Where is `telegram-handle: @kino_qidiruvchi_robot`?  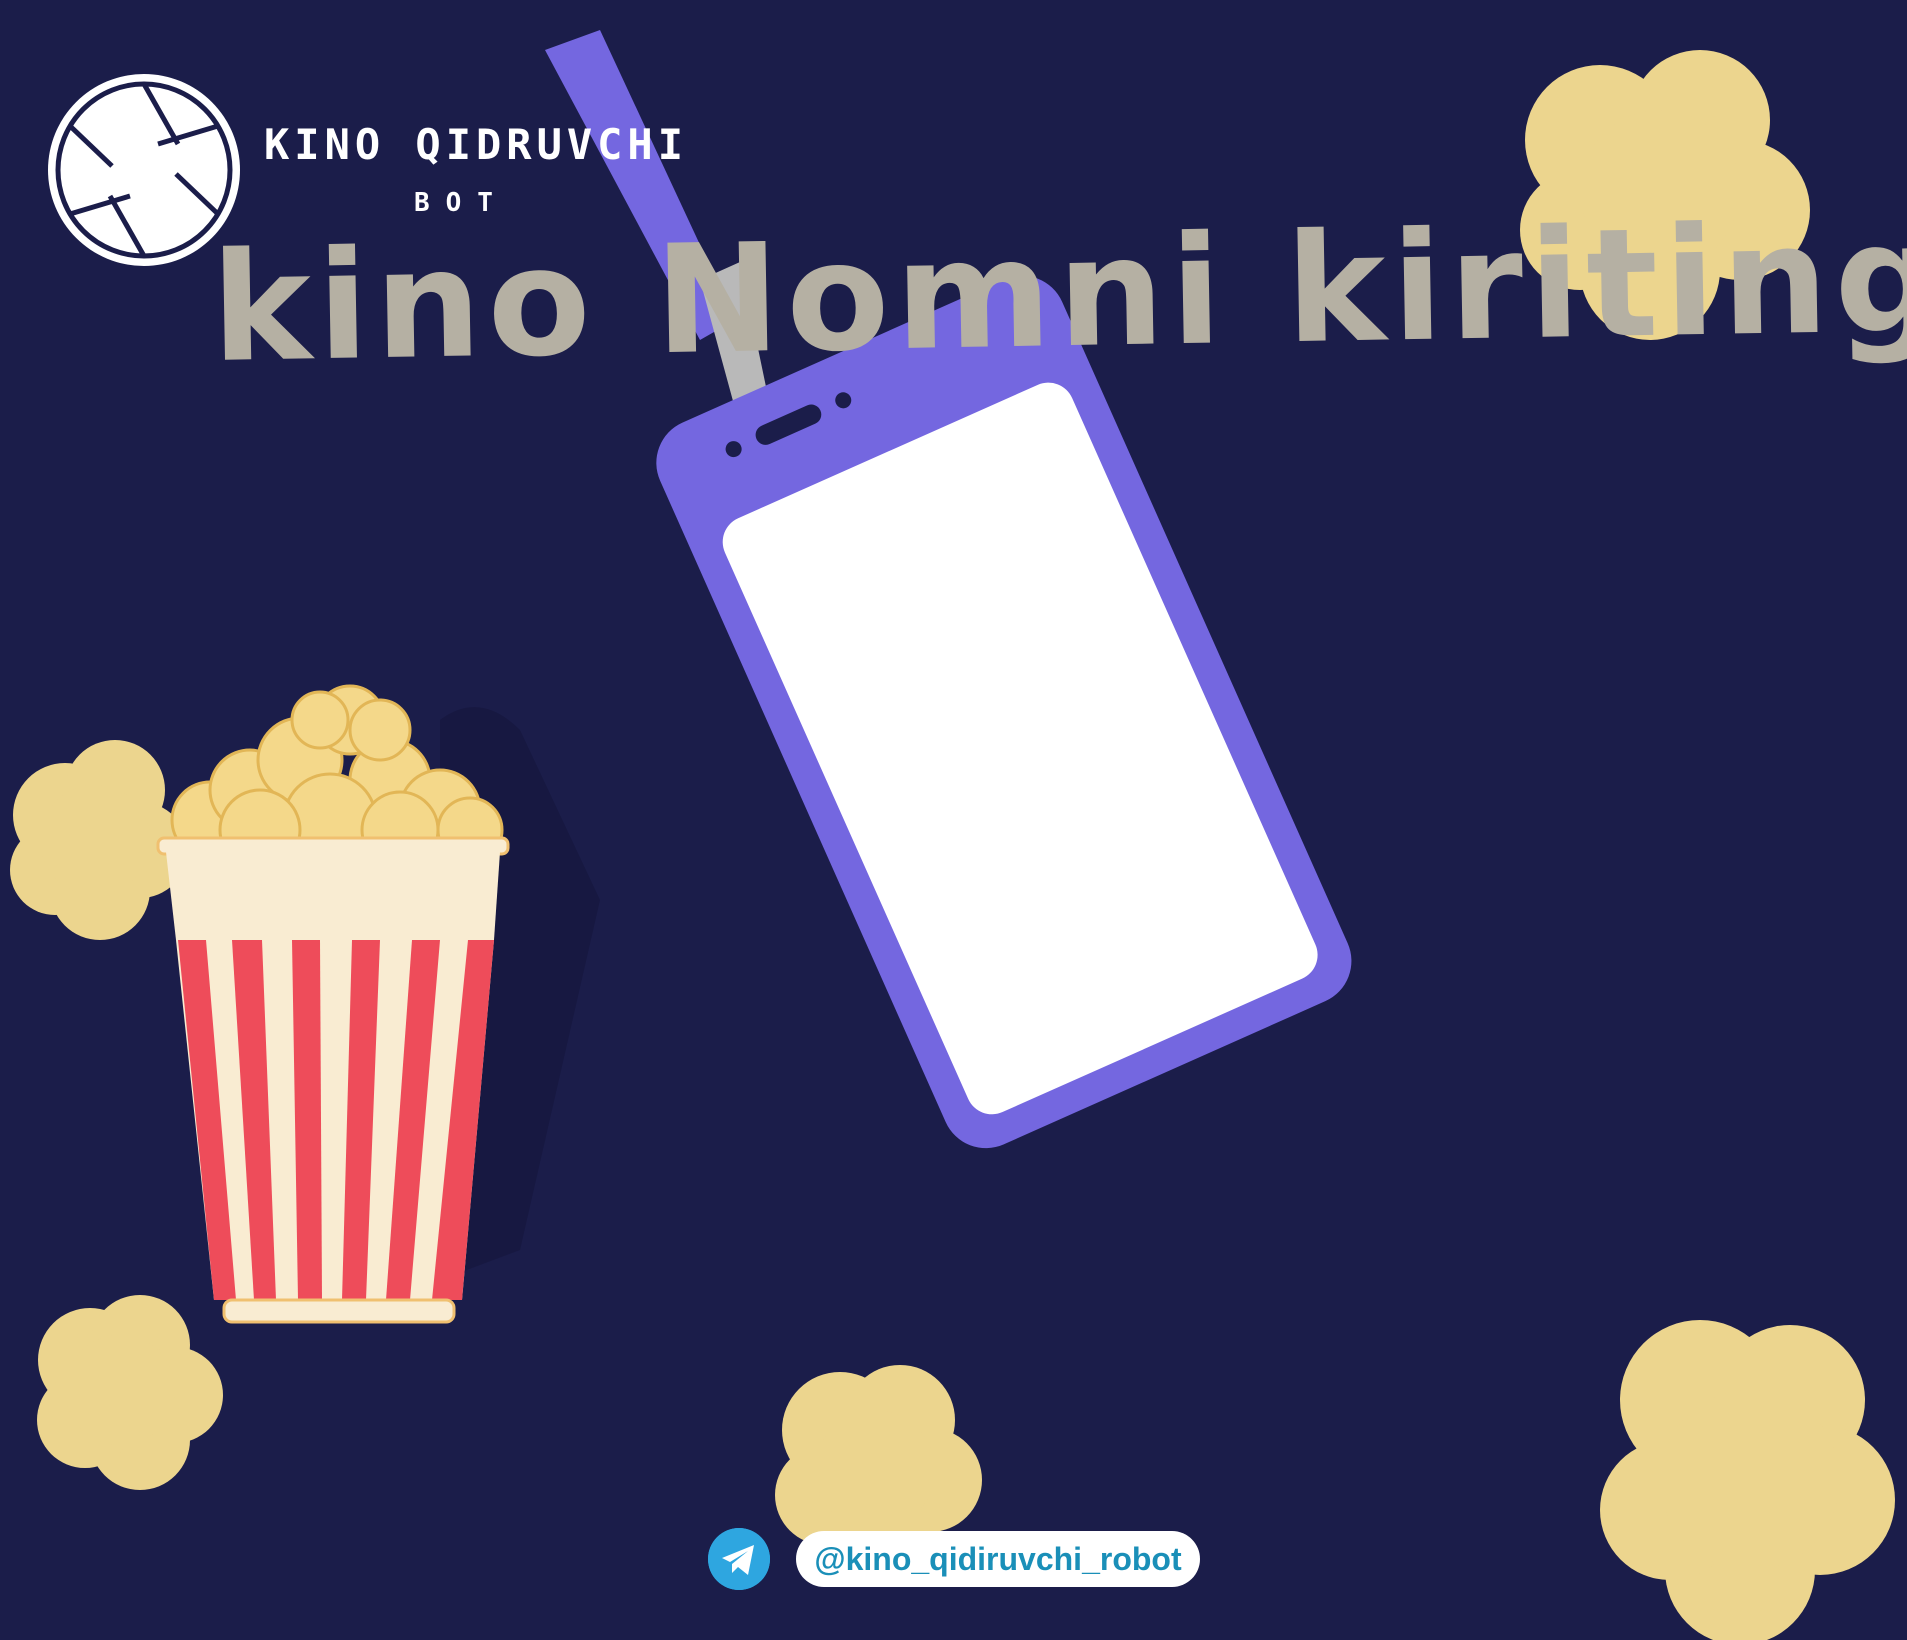 telegram-handle: @kino_qidiruvchi_robot is located at coordinates (972, 1559).